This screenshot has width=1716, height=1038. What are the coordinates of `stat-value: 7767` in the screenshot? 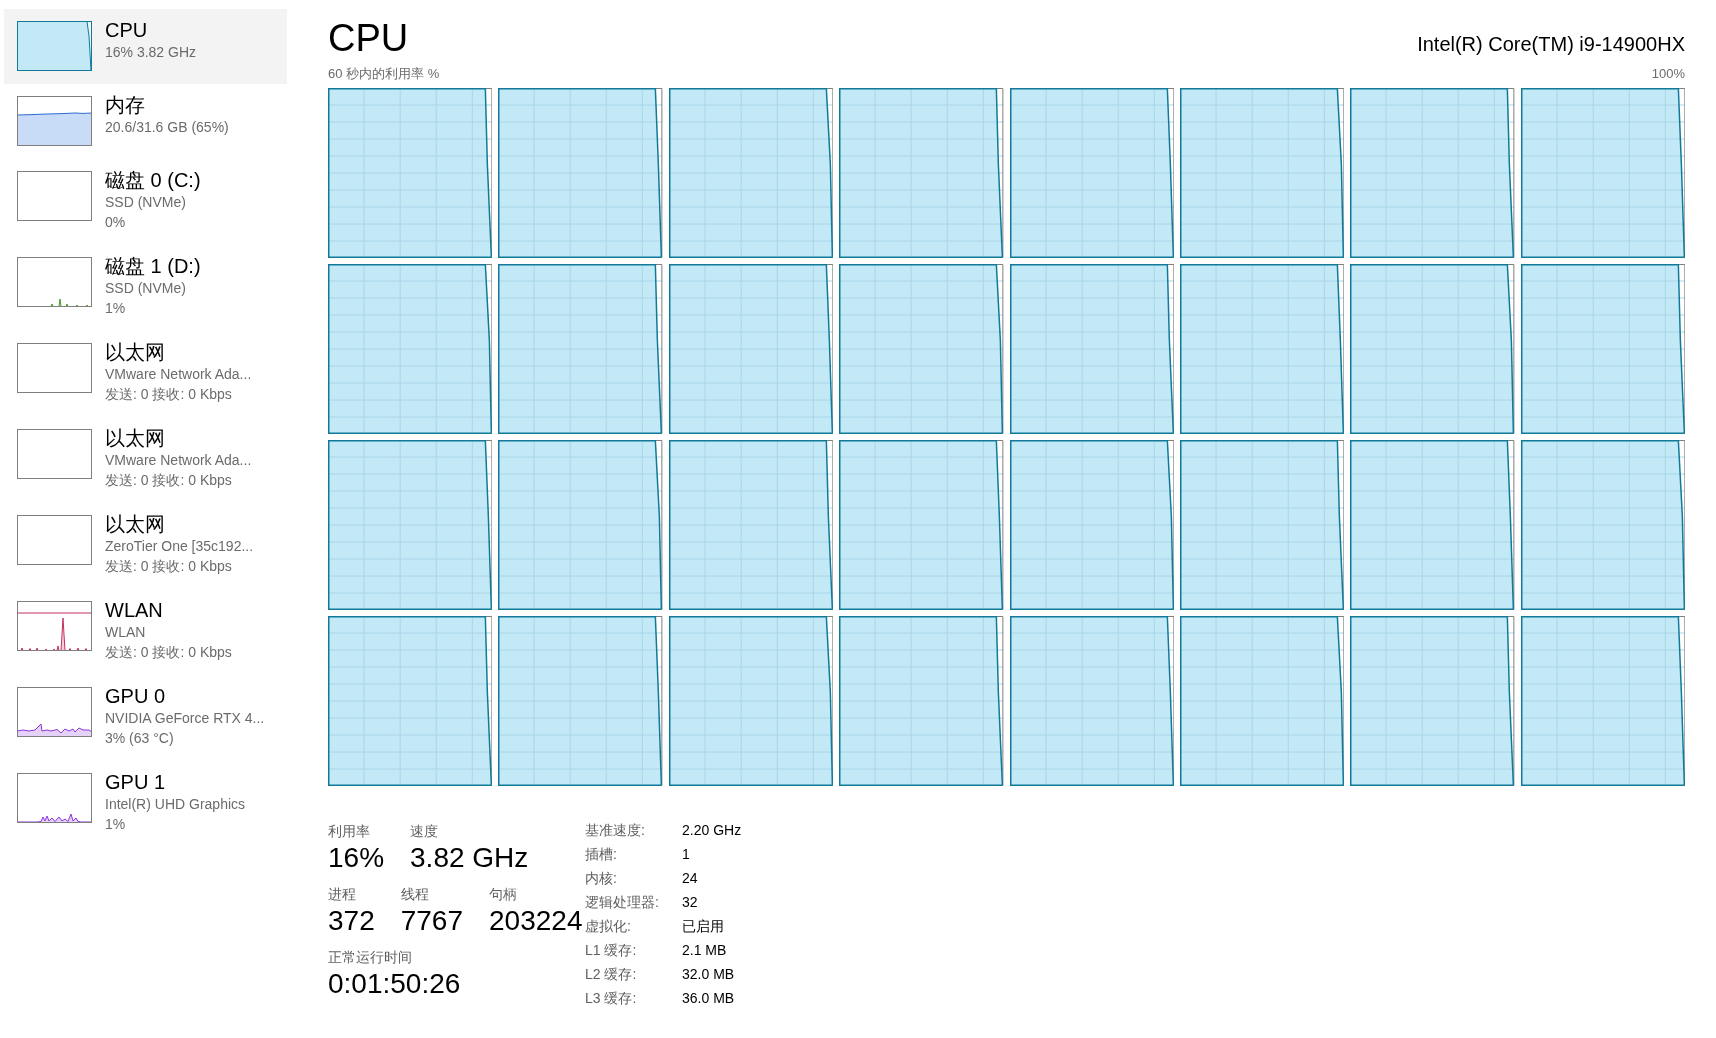 It's located at (431, 921).